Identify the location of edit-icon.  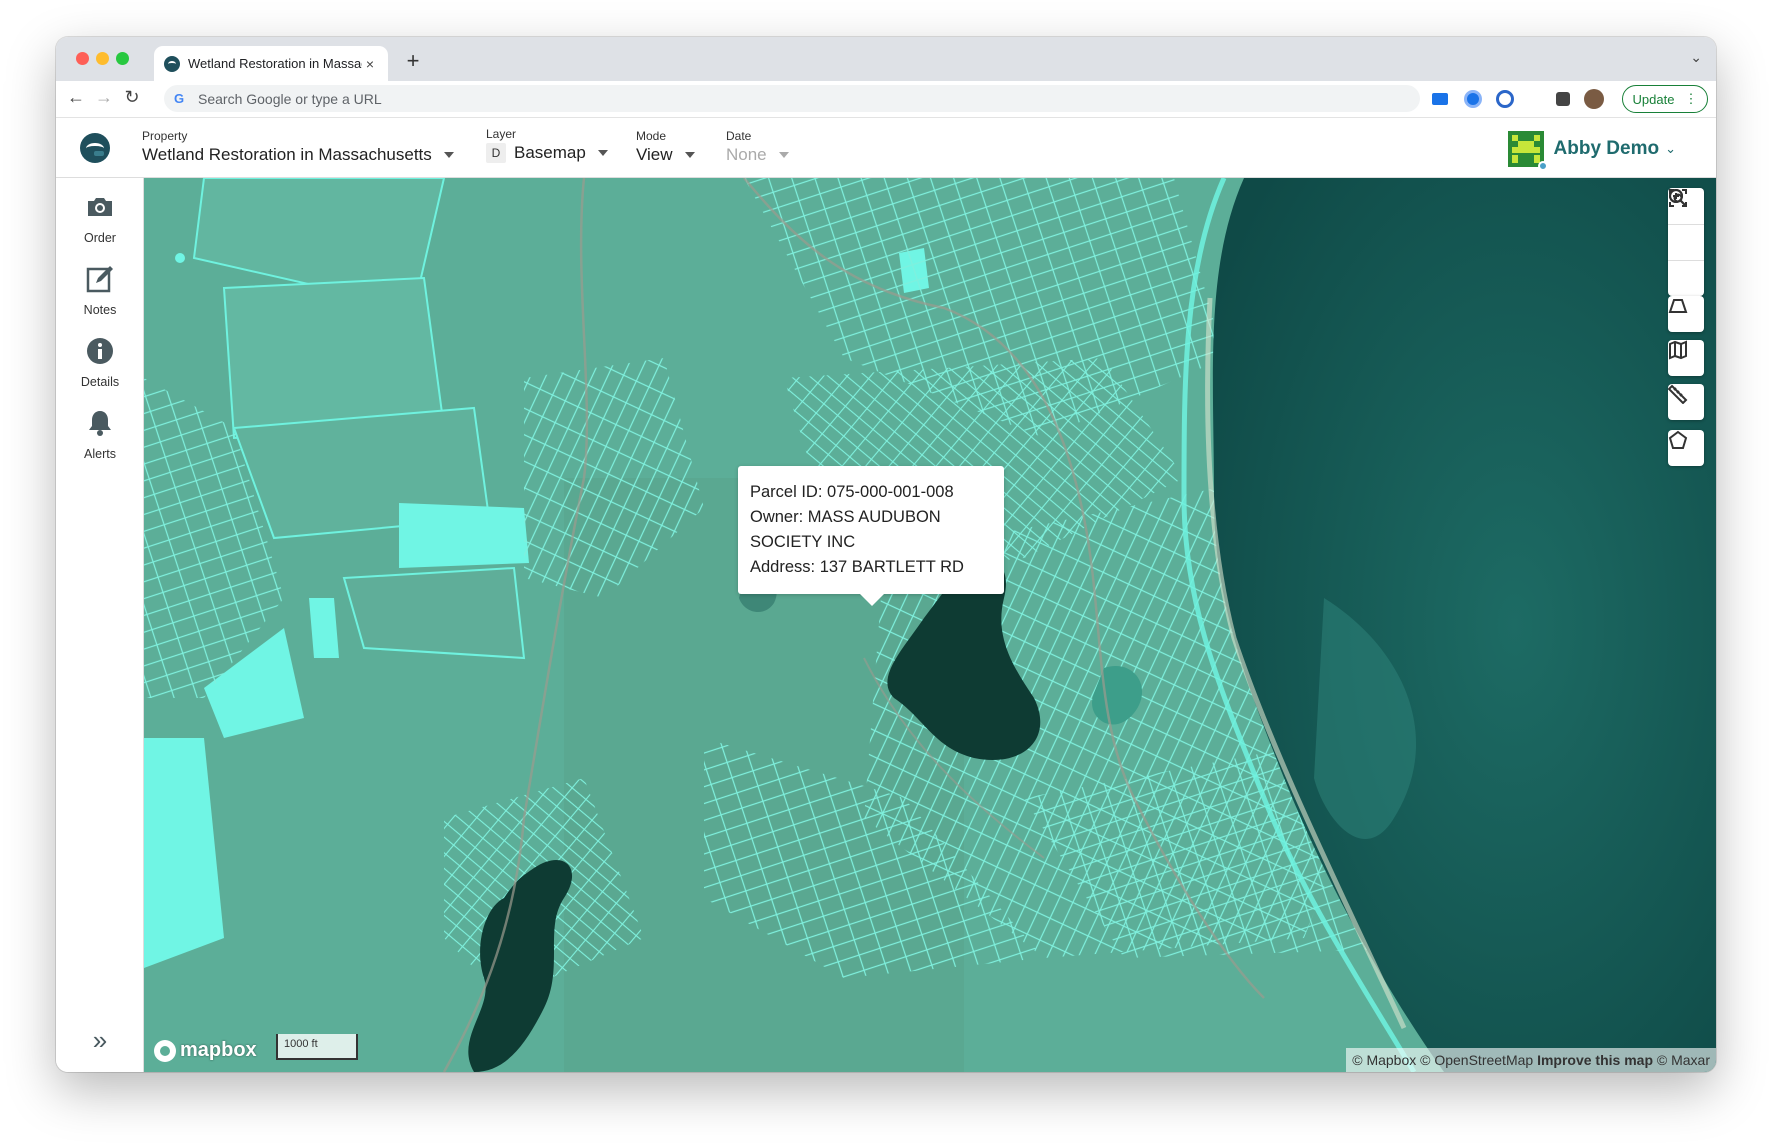
(99, 279).